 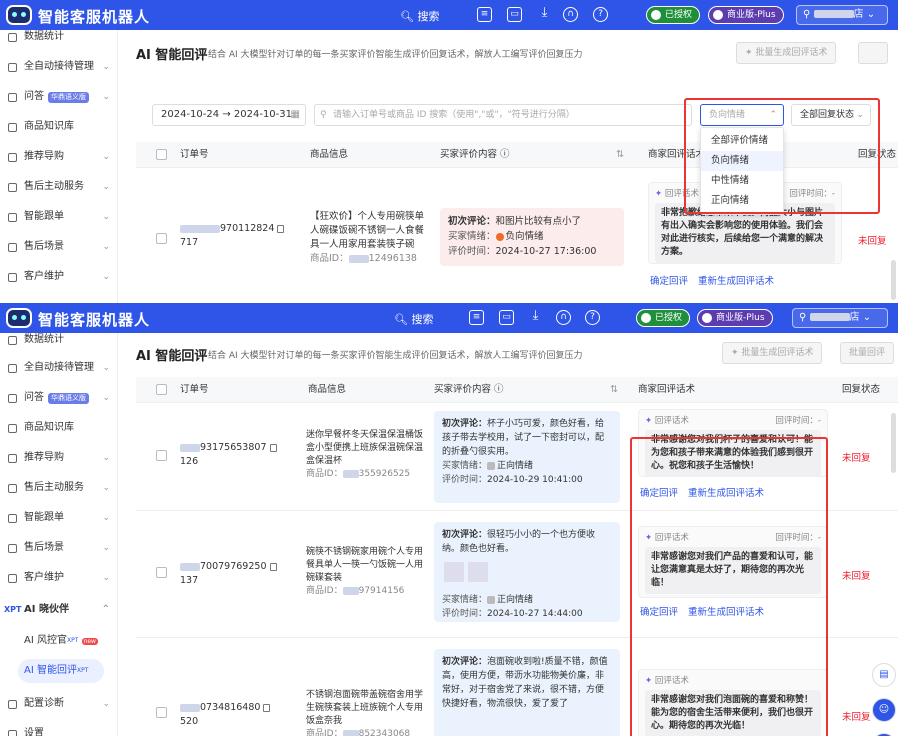 What do you see at coordinates (650, 421) in the screenshot?
I see `sparkle-icon: ✦` at bounding box center [650, 421].